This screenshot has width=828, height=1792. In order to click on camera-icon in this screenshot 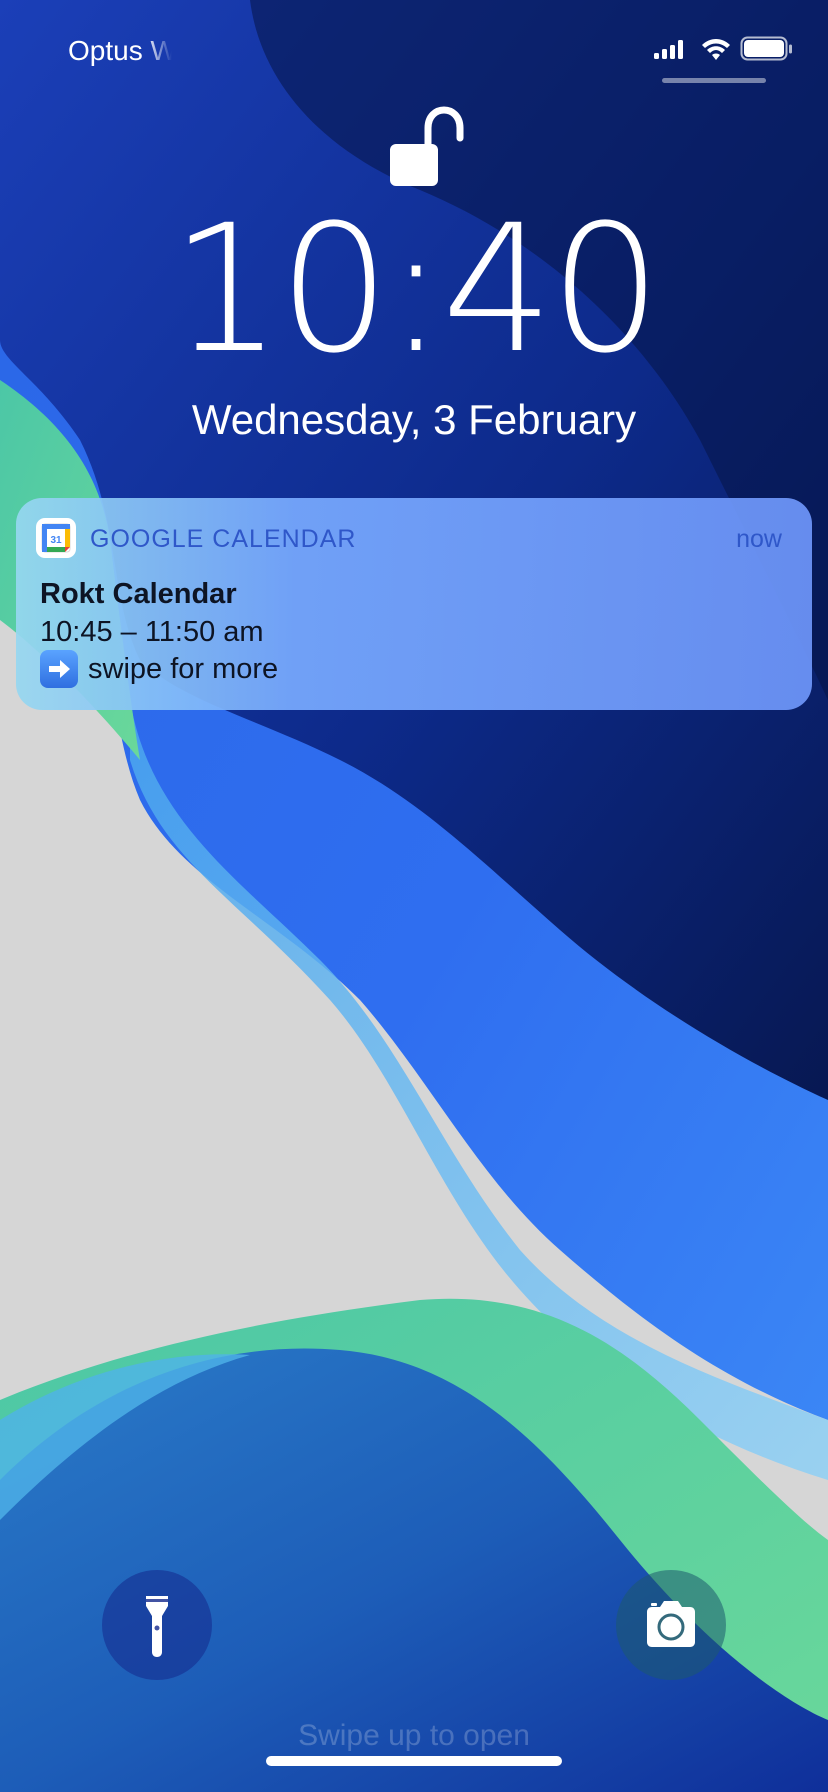, I will do `click(671, 1624)`.